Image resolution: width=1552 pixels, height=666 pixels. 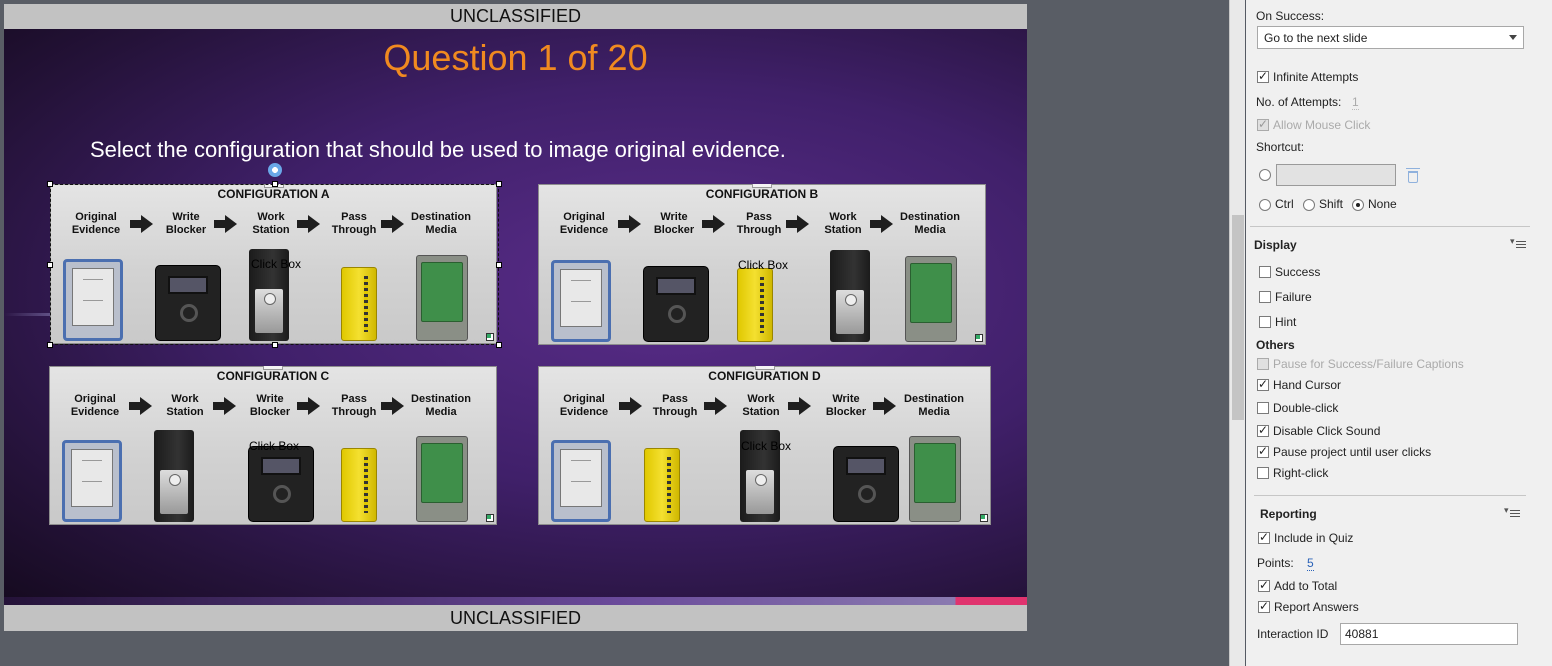 I want to click on shortcut-label: Shortcut:, so click(x=1280, y=147).